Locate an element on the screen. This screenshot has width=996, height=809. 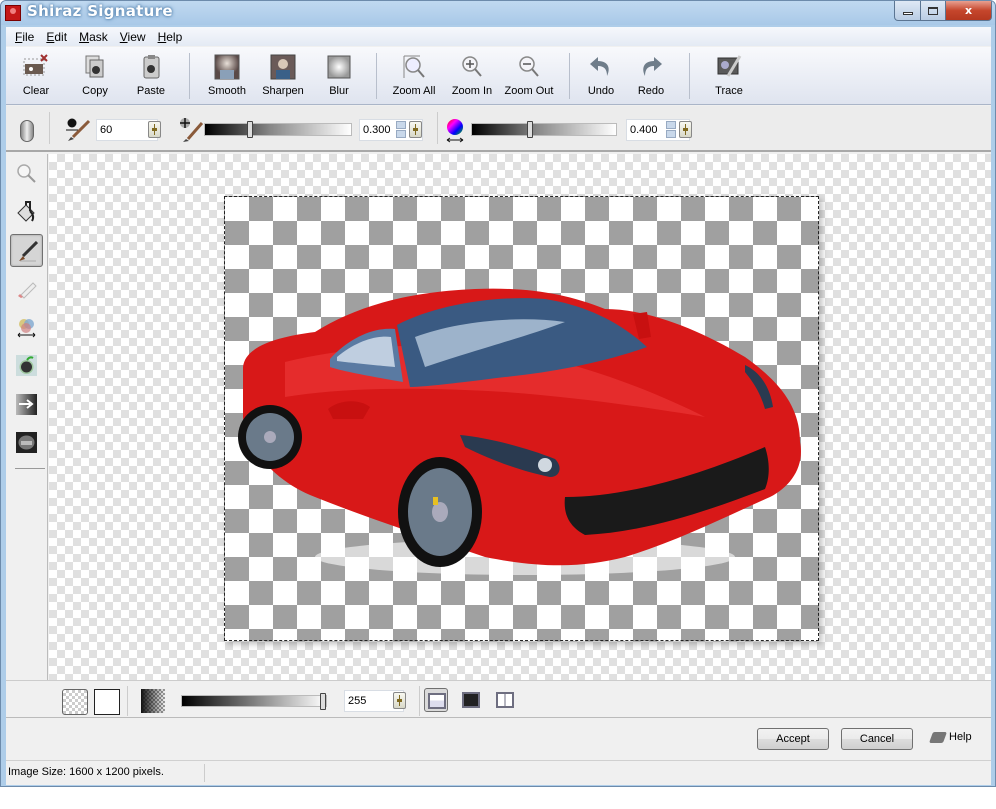
color-tolerance-slider-button is located at coordinates (685, 129).